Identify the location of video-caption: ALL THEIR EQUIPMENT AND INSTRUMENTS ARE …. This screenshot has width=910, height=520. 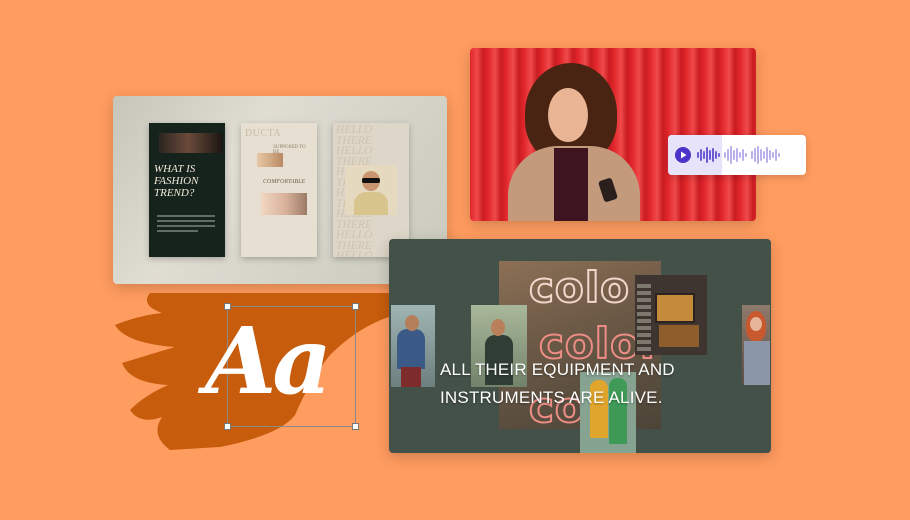
(557, 383).